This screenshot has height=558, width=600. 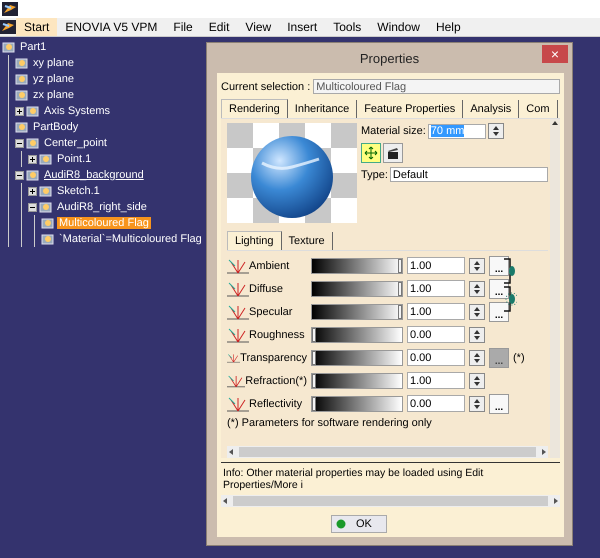 I want to click on menu-item: File, so click(x=183, y=27).